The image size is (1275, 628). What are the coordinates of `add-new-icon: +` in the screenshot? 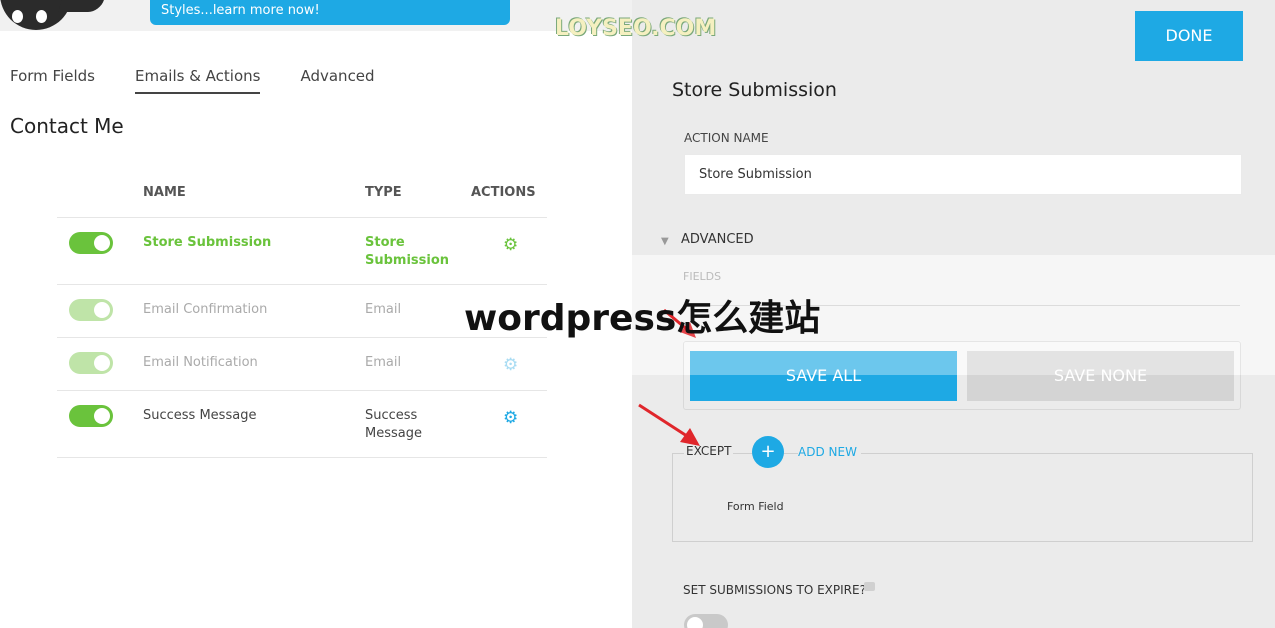 It's located at (768, 452).